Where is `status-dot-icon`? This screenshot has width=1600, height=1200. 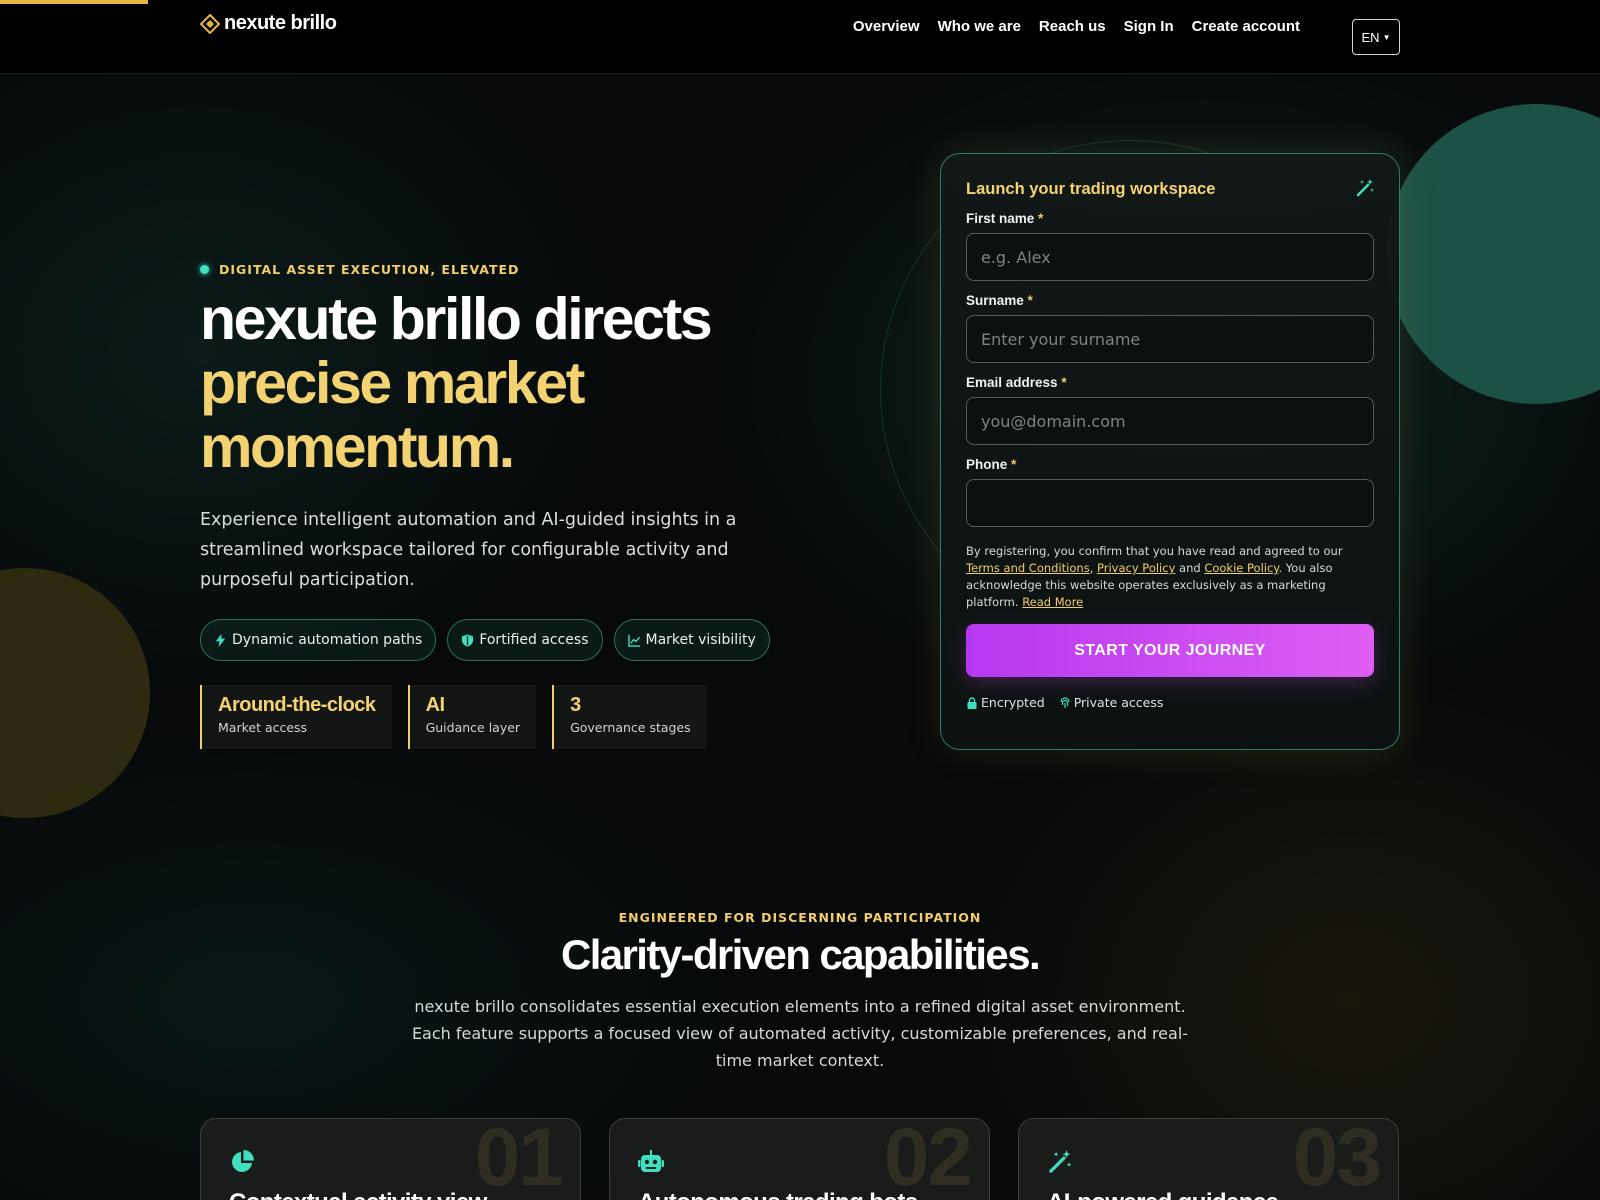
status-dot-icon is located at coordinates (204, 269).